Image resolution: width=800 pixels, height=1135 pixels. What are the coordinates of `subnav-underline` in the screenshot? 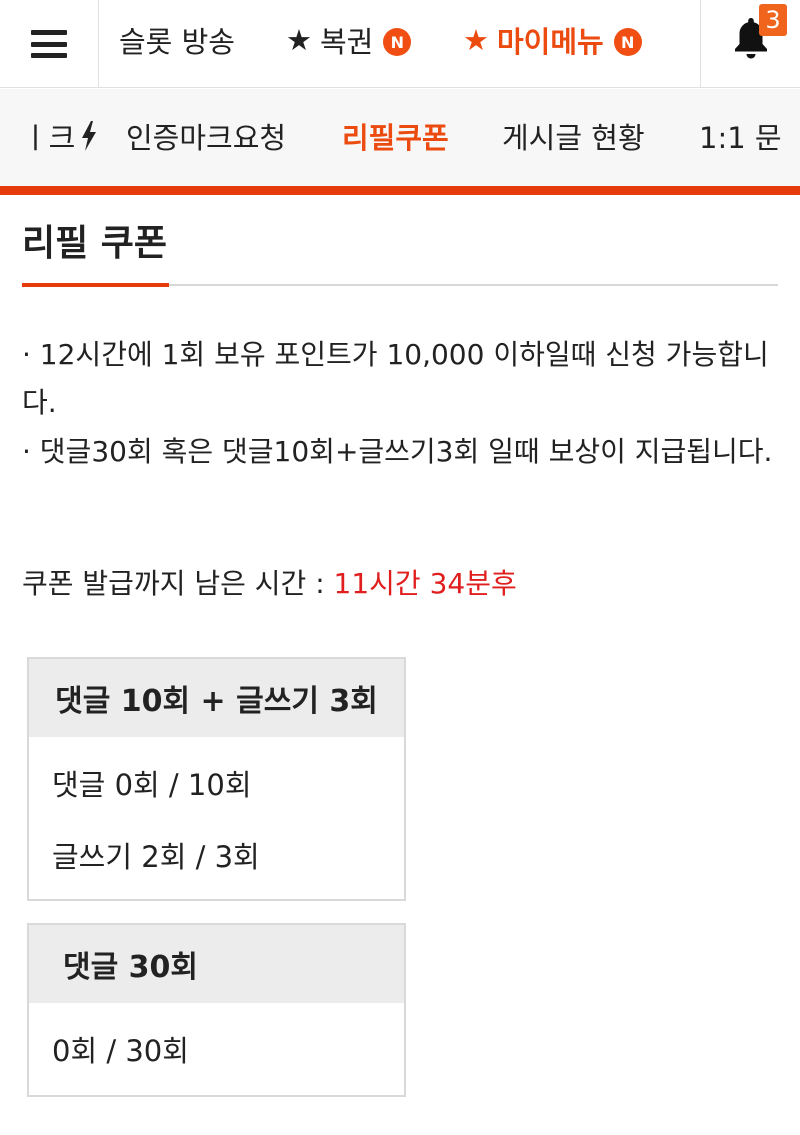 It's located at (400, 190).